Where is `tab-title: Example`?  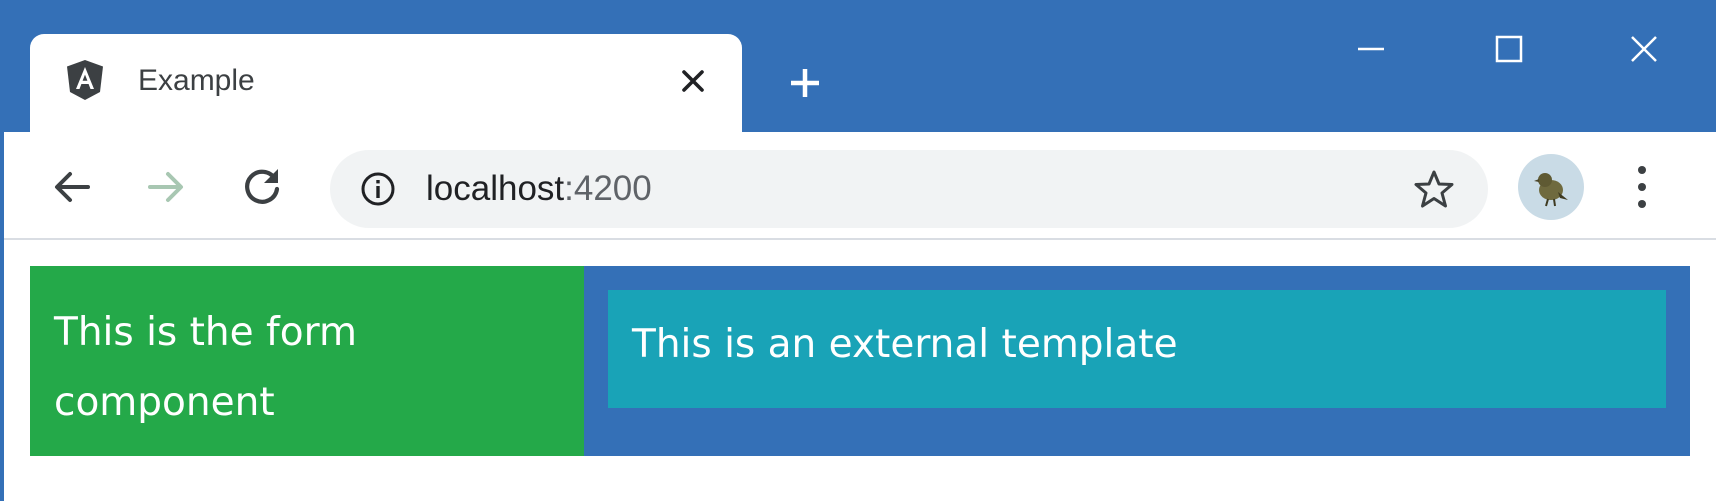 tab-title: Example is located at coordinates (196, 80).